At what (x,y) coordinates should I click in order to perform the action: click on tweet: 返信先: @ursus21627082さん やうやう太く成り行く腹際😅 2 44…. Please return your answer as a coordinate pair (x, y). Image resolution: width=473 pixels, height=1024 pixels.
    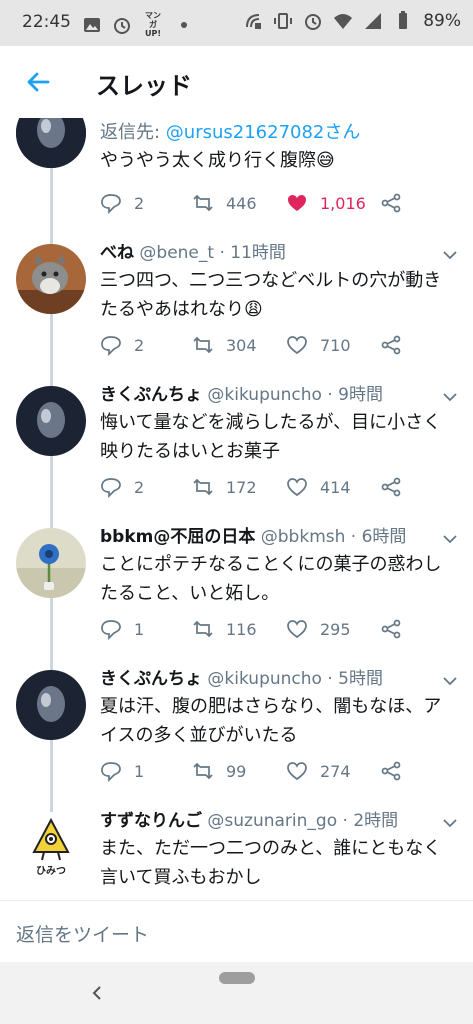
    Looking at the image, I should click on (236, 178).